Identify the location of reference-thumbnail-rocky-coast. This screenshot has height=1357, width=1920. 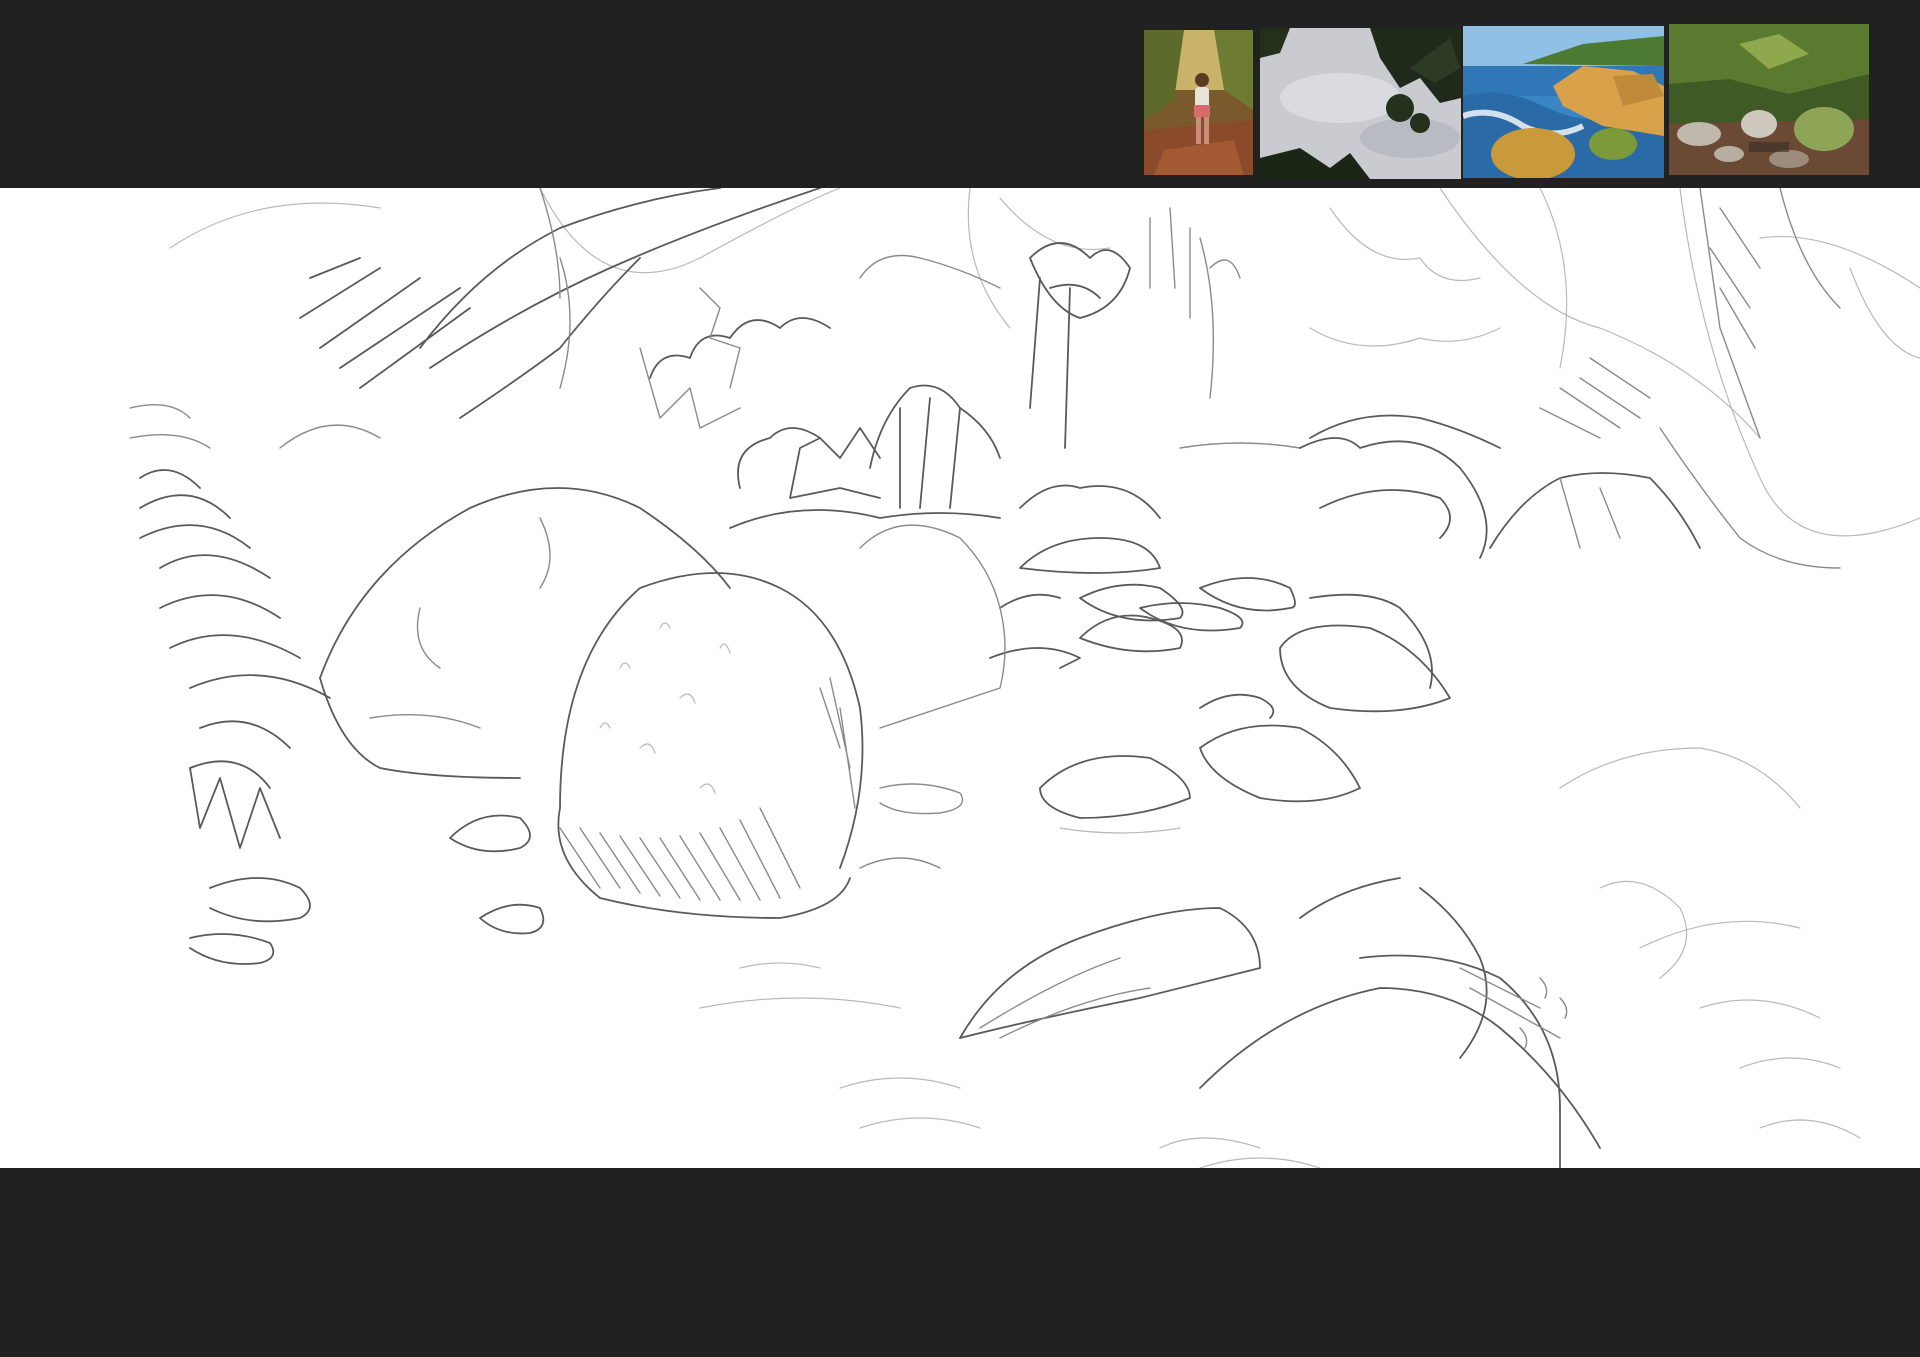
(1563, 102).